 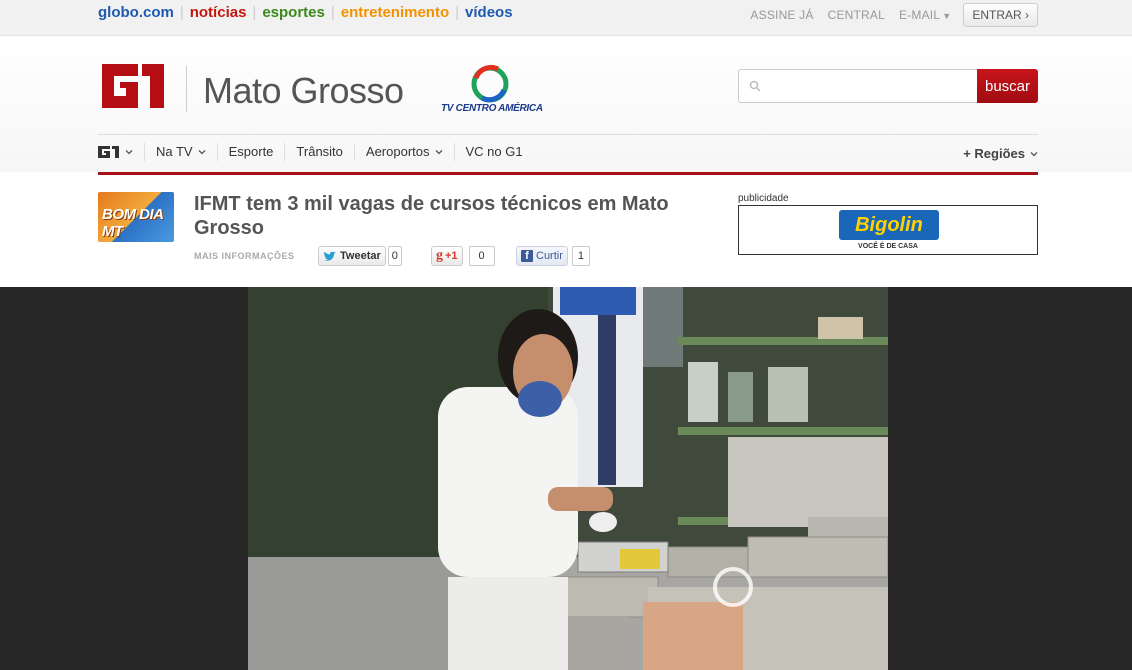 I want to click on menu-item-na-tv: Na TV, so click(x=180, y=151).